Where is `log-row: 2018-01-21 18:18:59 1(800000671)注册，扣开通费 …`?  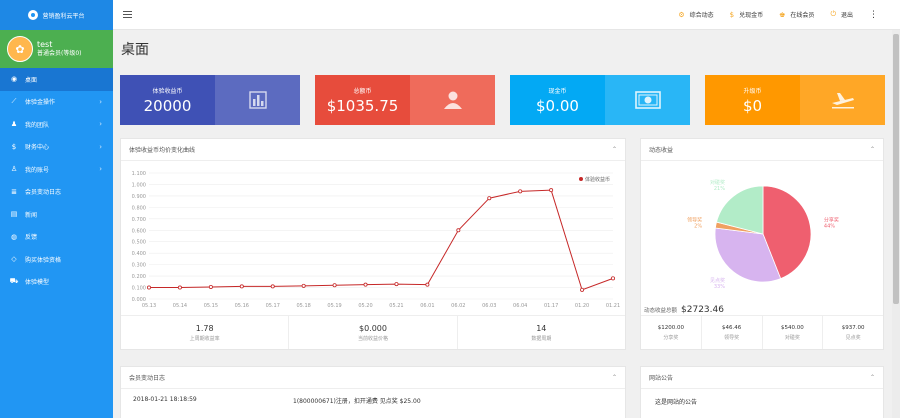 log-row: 2018-01-21 18:18:59 1(800000671)注册，扣开通费 … is located at coordinates (373, 400).